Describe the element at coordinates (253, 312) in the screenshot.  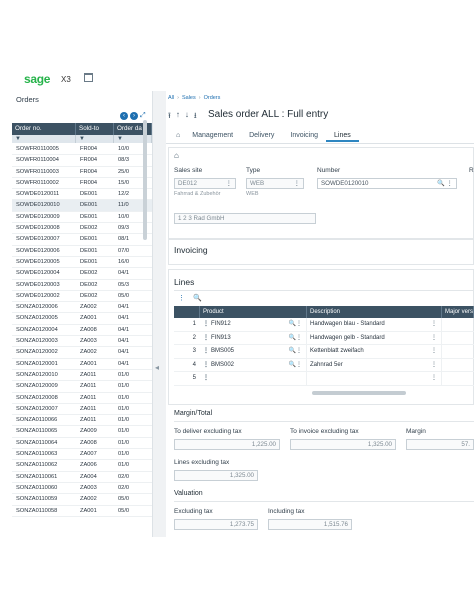
I see `col-product: Product` at that location.